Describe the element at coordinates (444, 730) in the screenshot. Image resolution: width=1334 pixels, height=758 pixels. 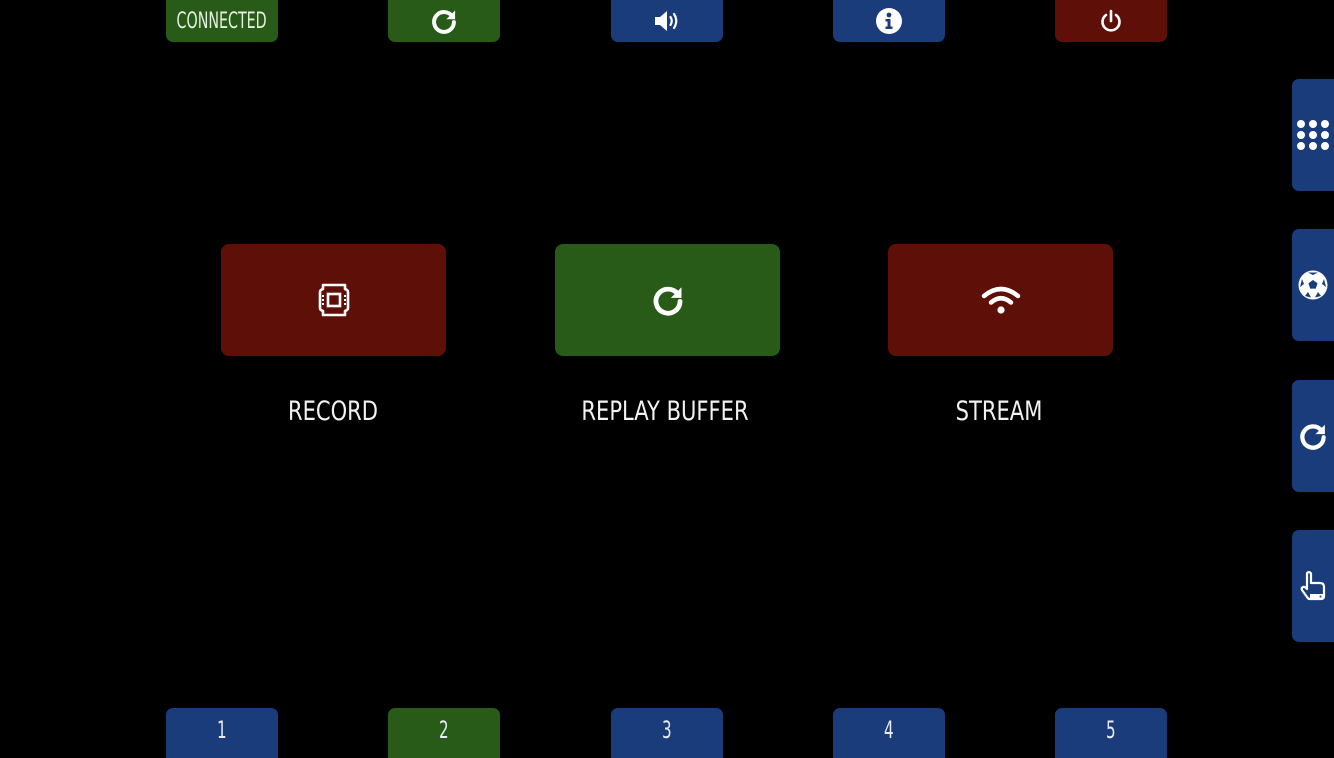
I see `page-number: 2` at that location.